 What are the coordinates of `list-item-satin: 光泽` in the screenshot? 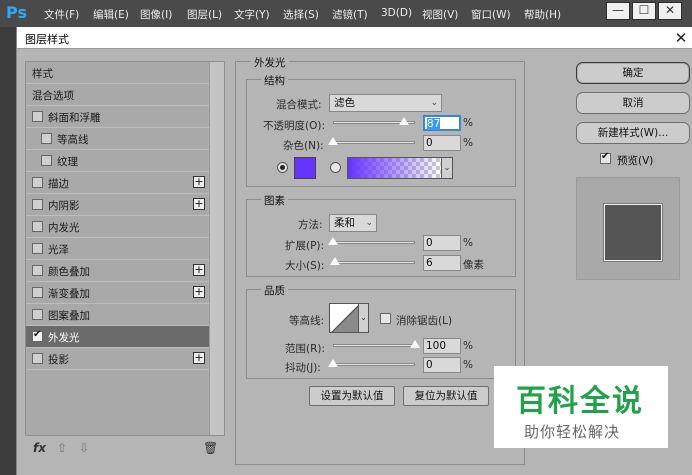 It's located at (117, 249).